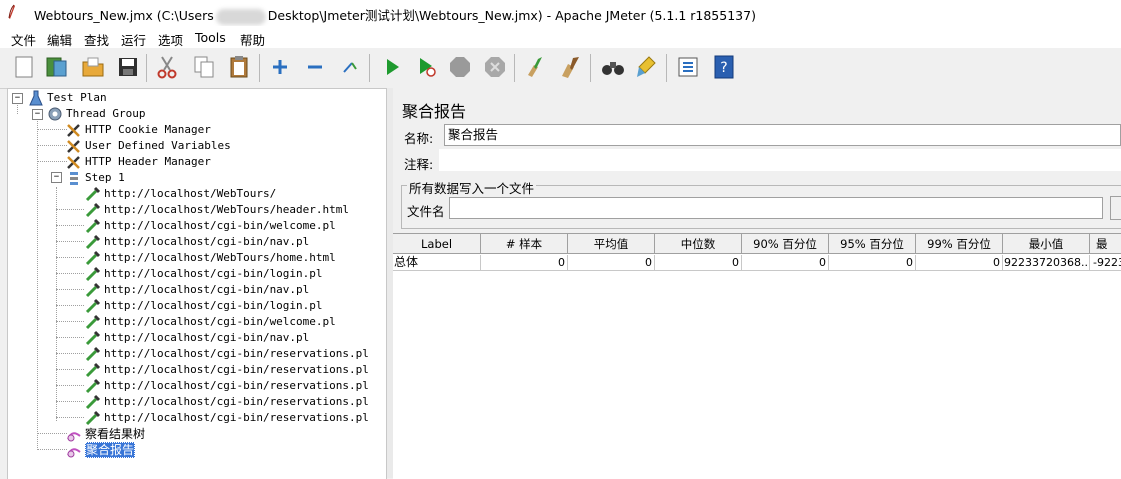 Image resolution: width=1121 pixels, height=479 pixels. Describe the element at coordinates (560, 37) in the screenshot. I see `menu-bar: 文件 编辑 查找 运行 选项 Tools 帮助` at that location.